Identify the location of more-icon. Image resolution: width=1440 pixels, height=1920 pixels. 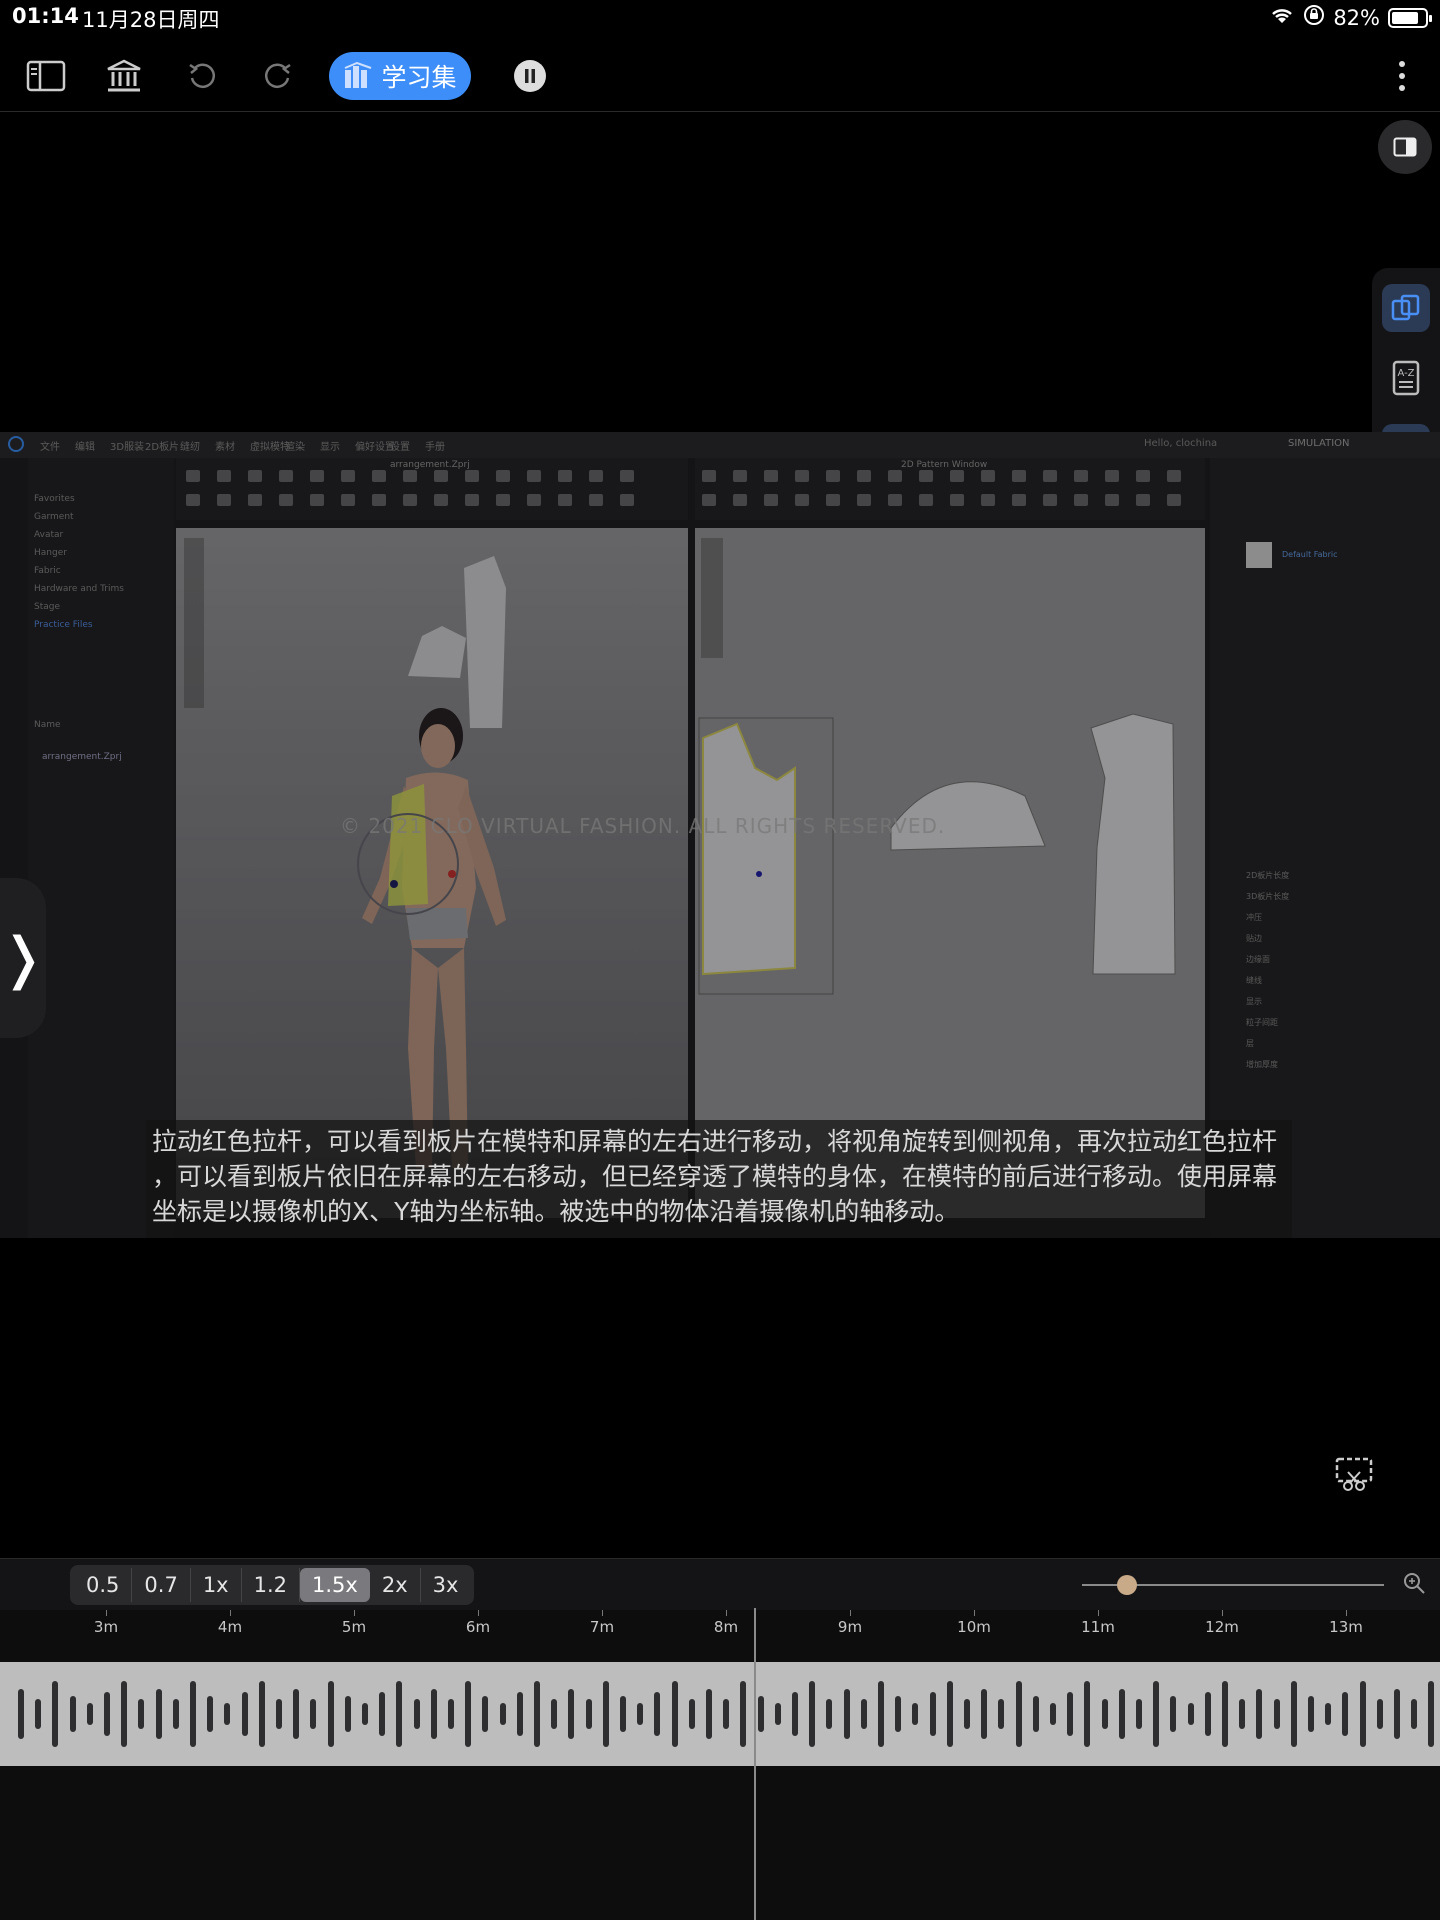
(1402, 76).